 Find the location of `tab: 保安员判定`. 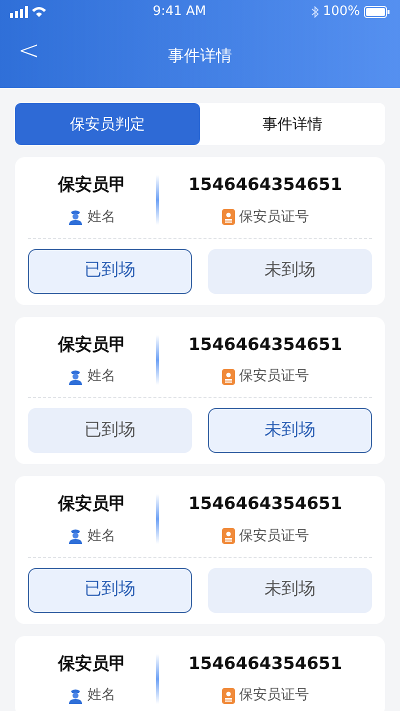

tab: 保安员判定 is located at coordinates (107, 124).